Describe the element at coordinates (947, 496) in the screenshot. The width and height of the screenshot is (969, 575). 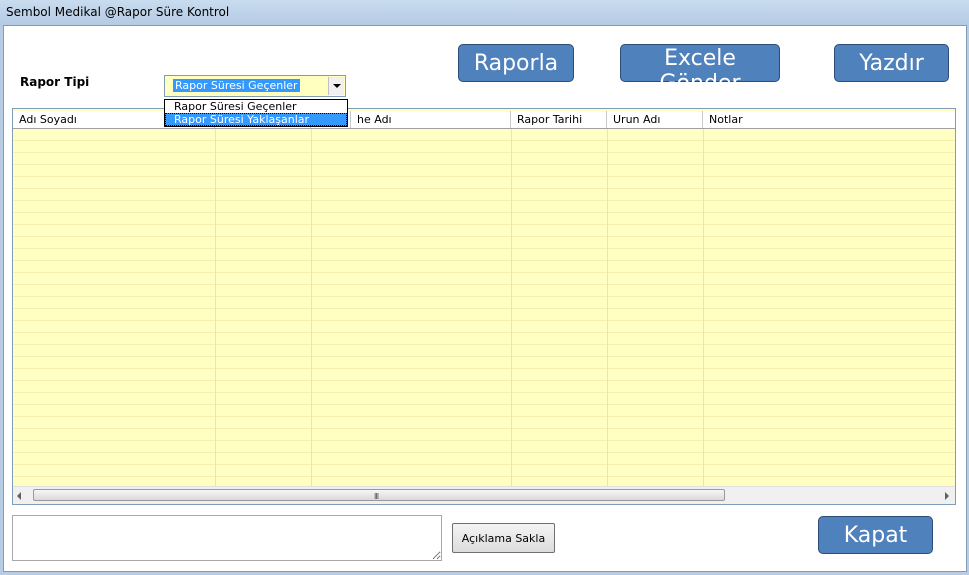
I see `scroll-right-icon` at that location.